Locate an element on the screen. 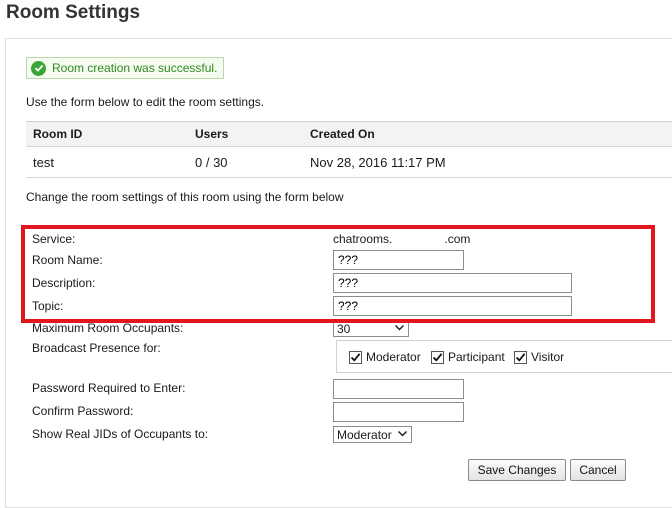 The height and width of the screenshot is (508, 672). broadcast-option-moderator: Moderator is located at coordinates (385, 357).